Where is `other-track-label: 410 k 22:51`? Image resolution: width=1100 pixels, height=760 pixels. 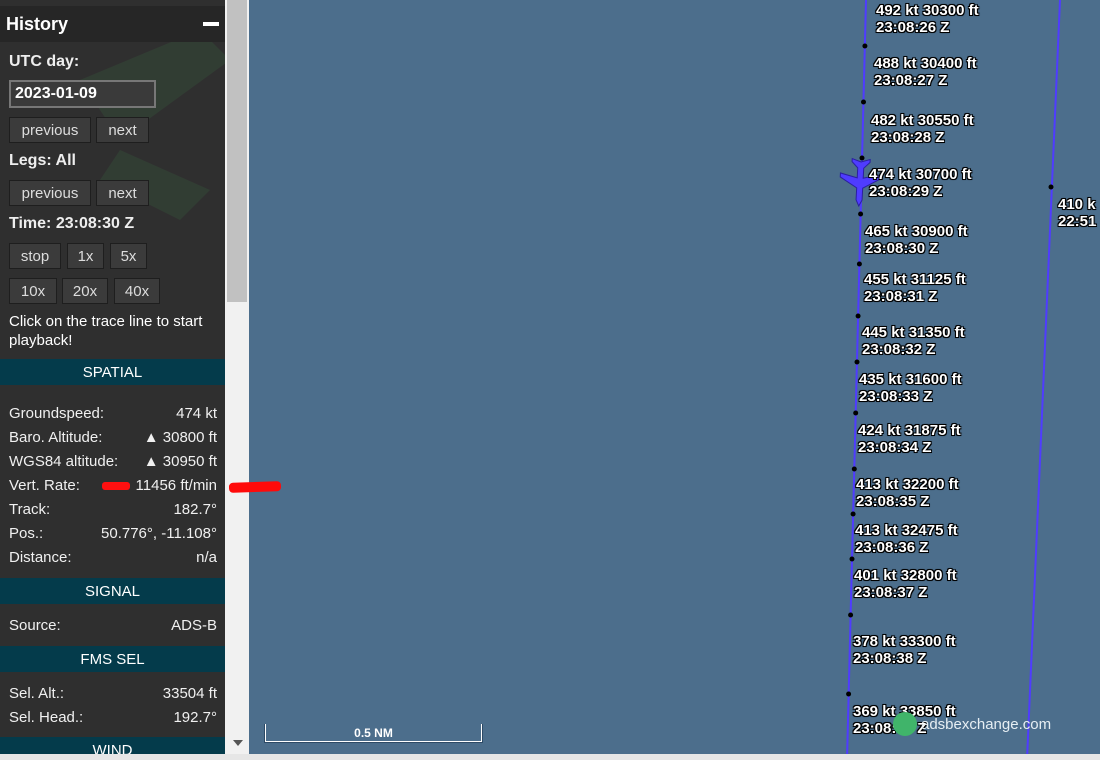 other-track-label: 410 k 22:51 is located at coordinates (1077, 213).